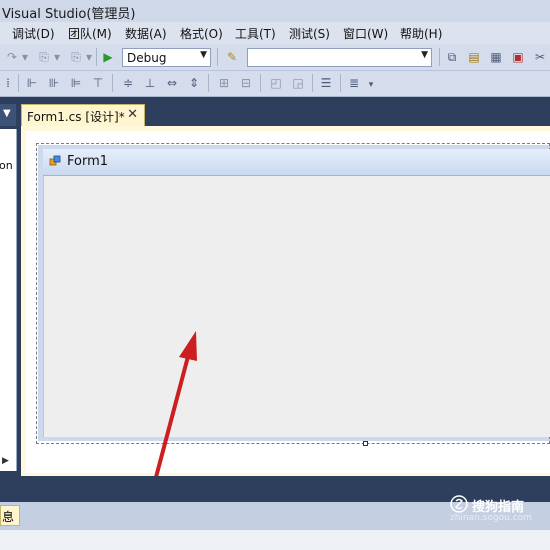  I want to click on toolbox-partial-label: on, so click(6, 165).